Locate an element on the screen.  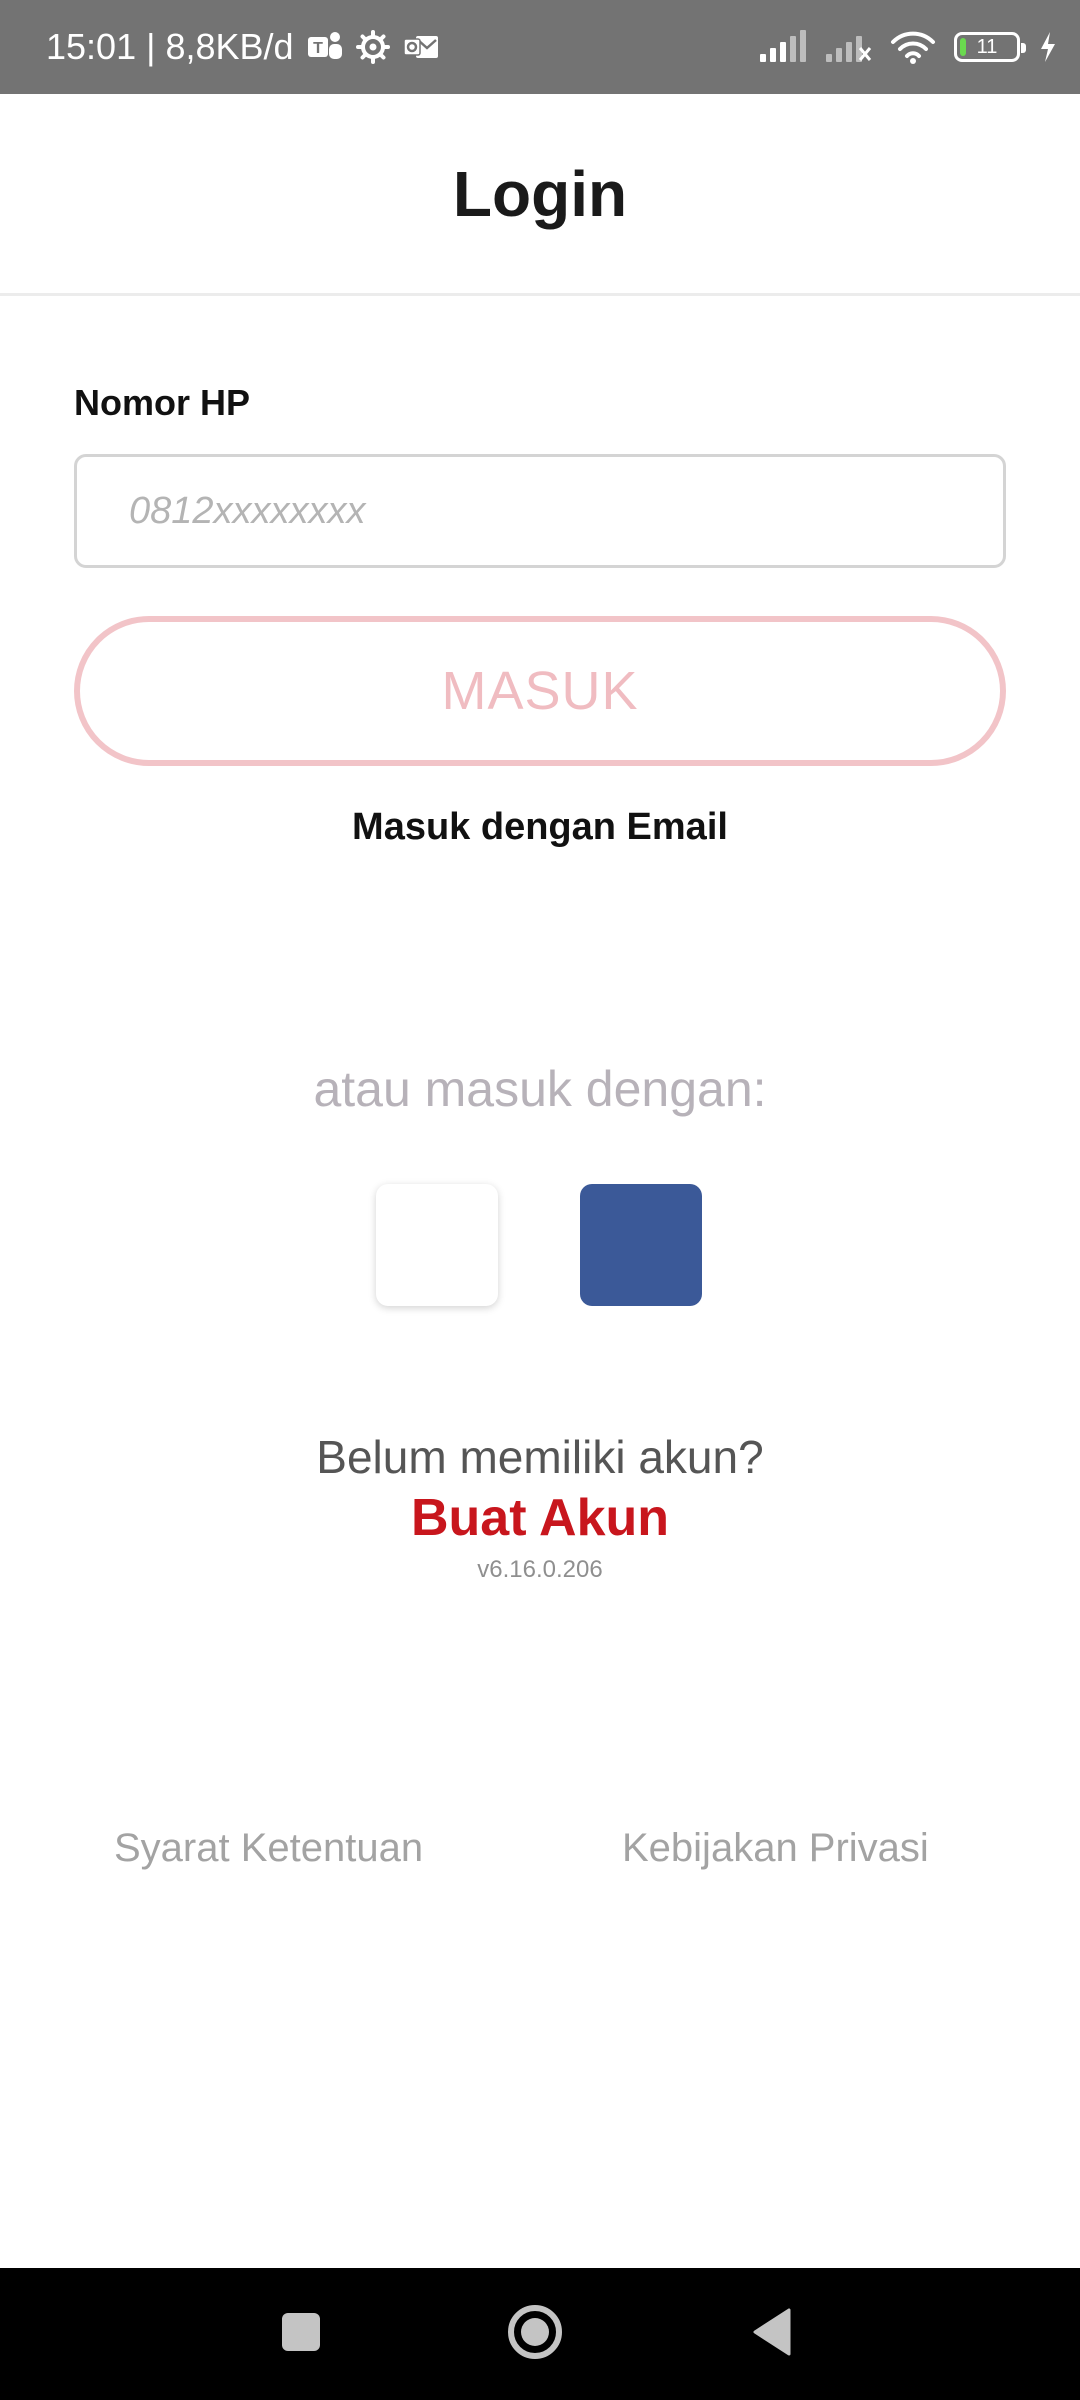
home-icon is located at coordinates (535, 2334).